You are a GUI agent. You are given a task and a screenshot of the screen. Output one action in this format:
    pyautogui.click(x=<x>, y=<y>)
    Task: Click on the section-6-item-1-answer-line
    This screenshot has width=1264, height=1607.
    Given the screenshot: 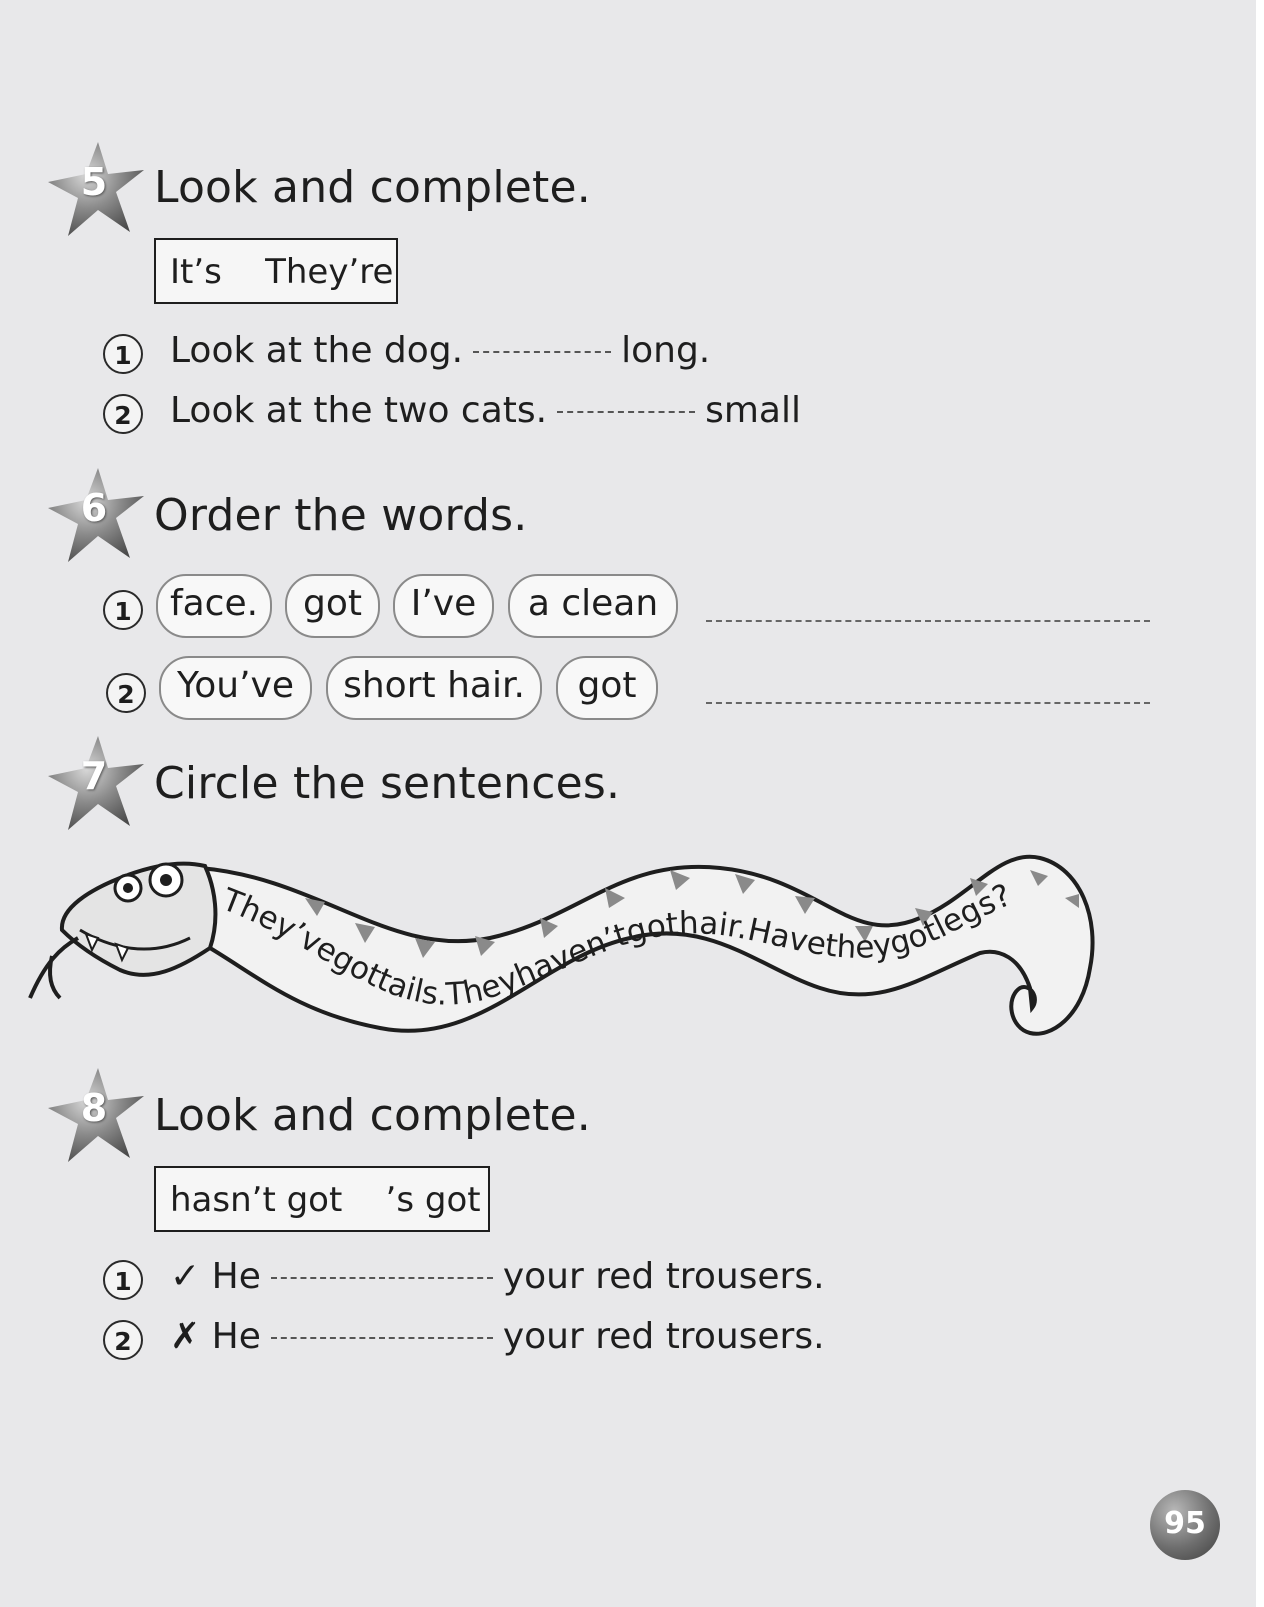 What is the action you would take?
    pyautogui.click(x=928, y=621)
    